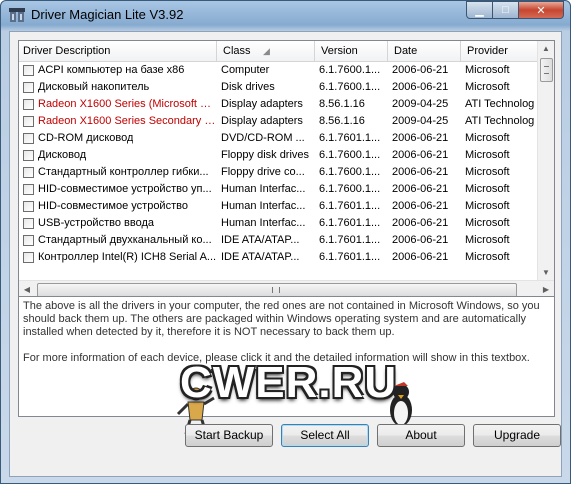  I want to click on vertical-scroll-thumb, so click(546, 70).